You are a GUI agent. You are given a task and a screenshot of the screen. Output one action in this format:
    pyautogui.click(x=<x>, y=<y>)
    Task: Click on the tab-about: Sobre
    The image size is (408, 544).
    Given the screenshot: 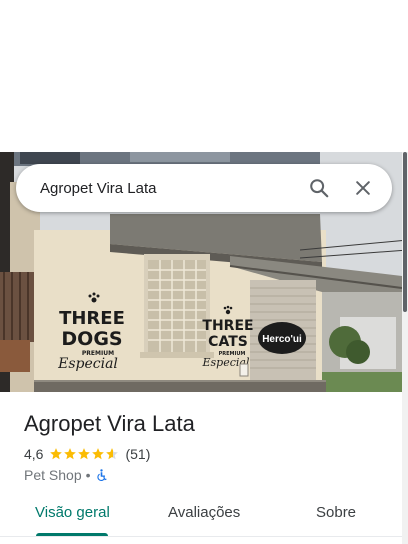 What is the action you would take?
    pyautogui.click(x=336, y=512)
    